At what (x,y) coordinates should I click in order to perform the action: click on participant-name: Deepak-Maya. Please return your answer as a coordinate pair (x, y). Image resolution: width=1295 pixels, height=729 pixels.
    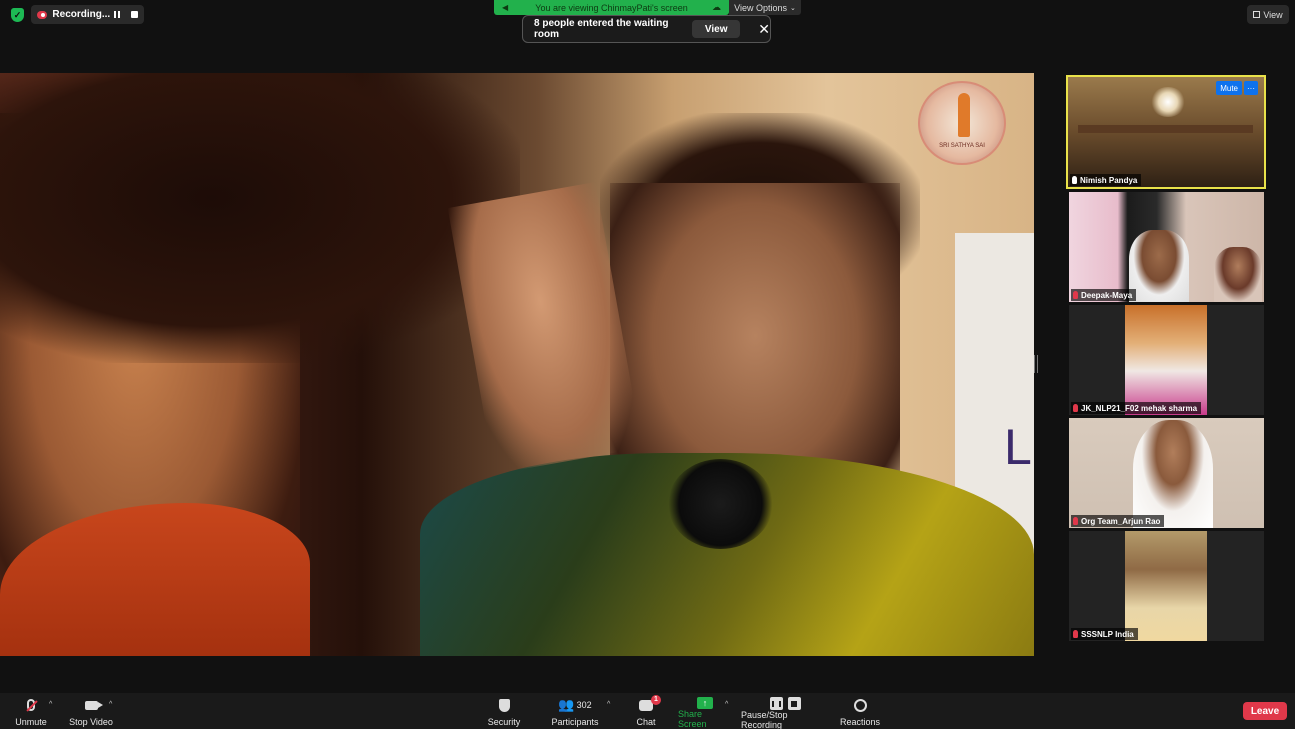
    Looking at the image, I should click on (1107, 295).